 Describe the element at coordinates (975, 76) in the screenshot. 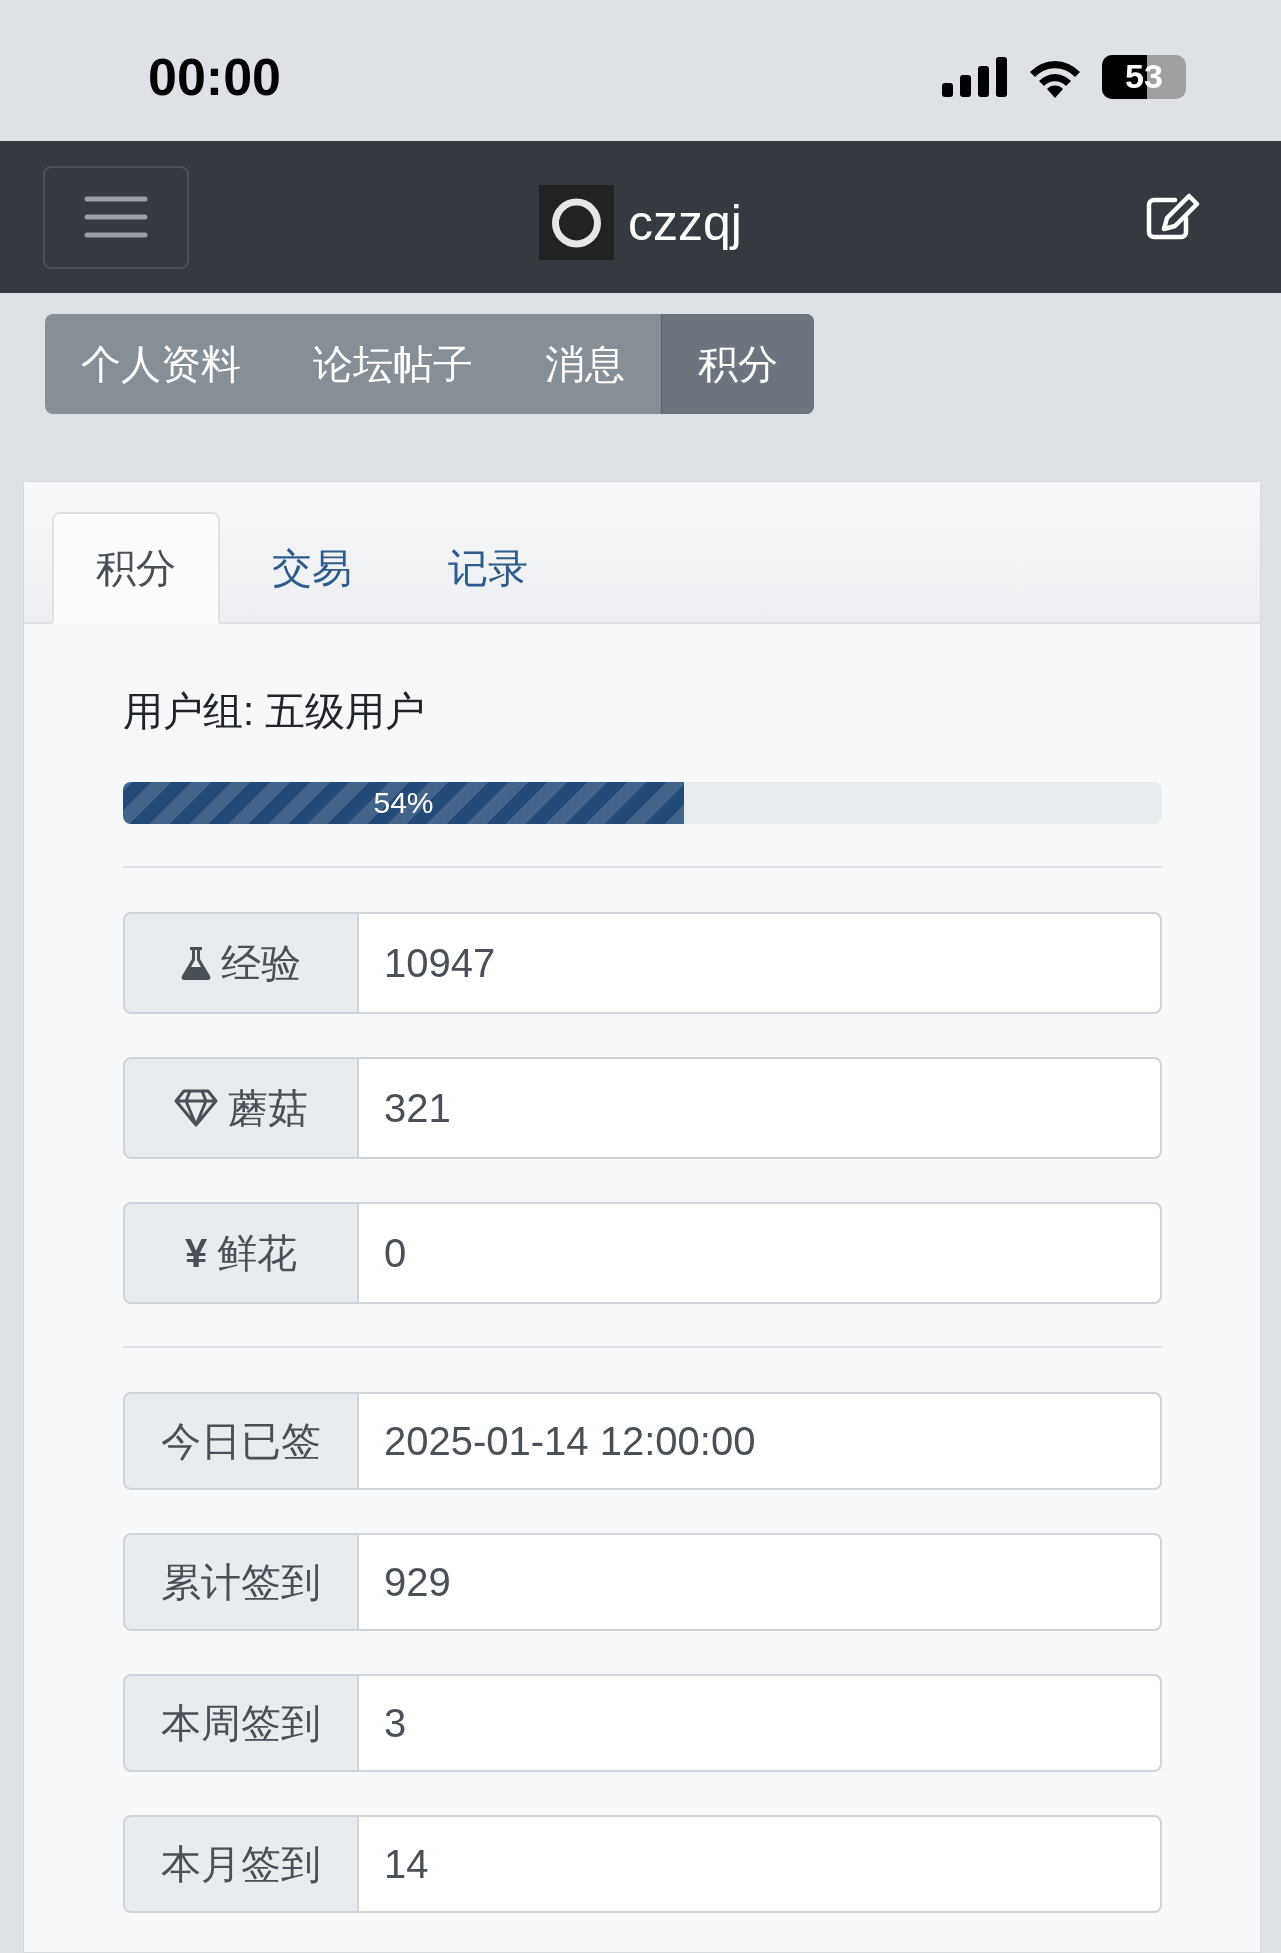

I see `signal-icon` at that location.